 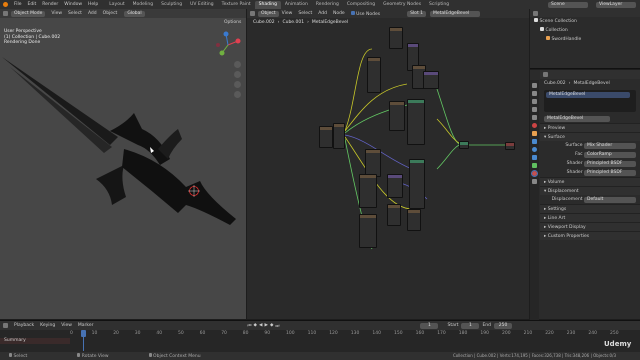 I want to click on section-line-art: ▸ Line Art, so click(x=590, y=217).